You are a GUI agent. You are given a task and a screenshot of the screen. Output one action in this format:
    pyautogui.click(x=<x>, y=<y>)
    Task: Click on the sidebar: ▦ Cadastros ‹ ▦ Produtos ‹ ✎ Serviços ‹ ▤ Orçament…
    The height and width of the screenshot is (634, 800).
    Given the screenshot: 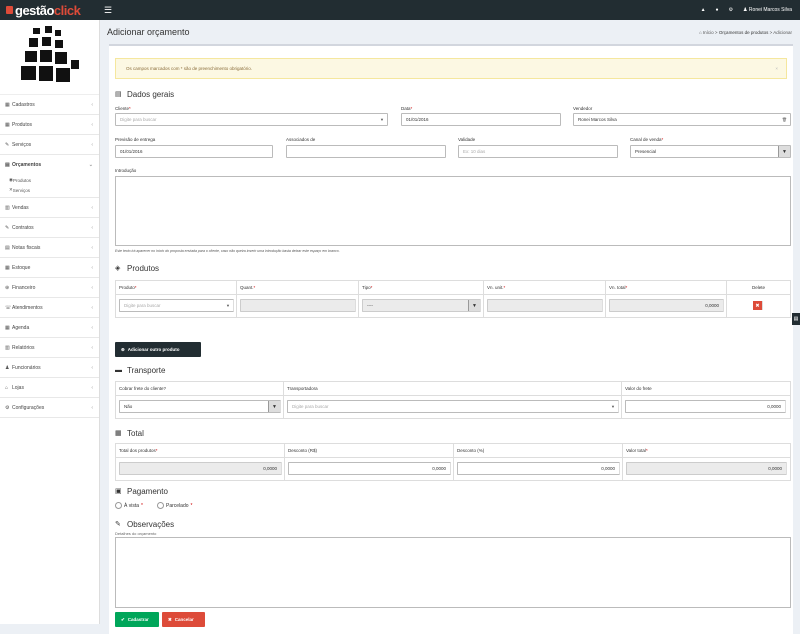 What is the action you would take?
    pyautogui.click(x=50, y=322)
    